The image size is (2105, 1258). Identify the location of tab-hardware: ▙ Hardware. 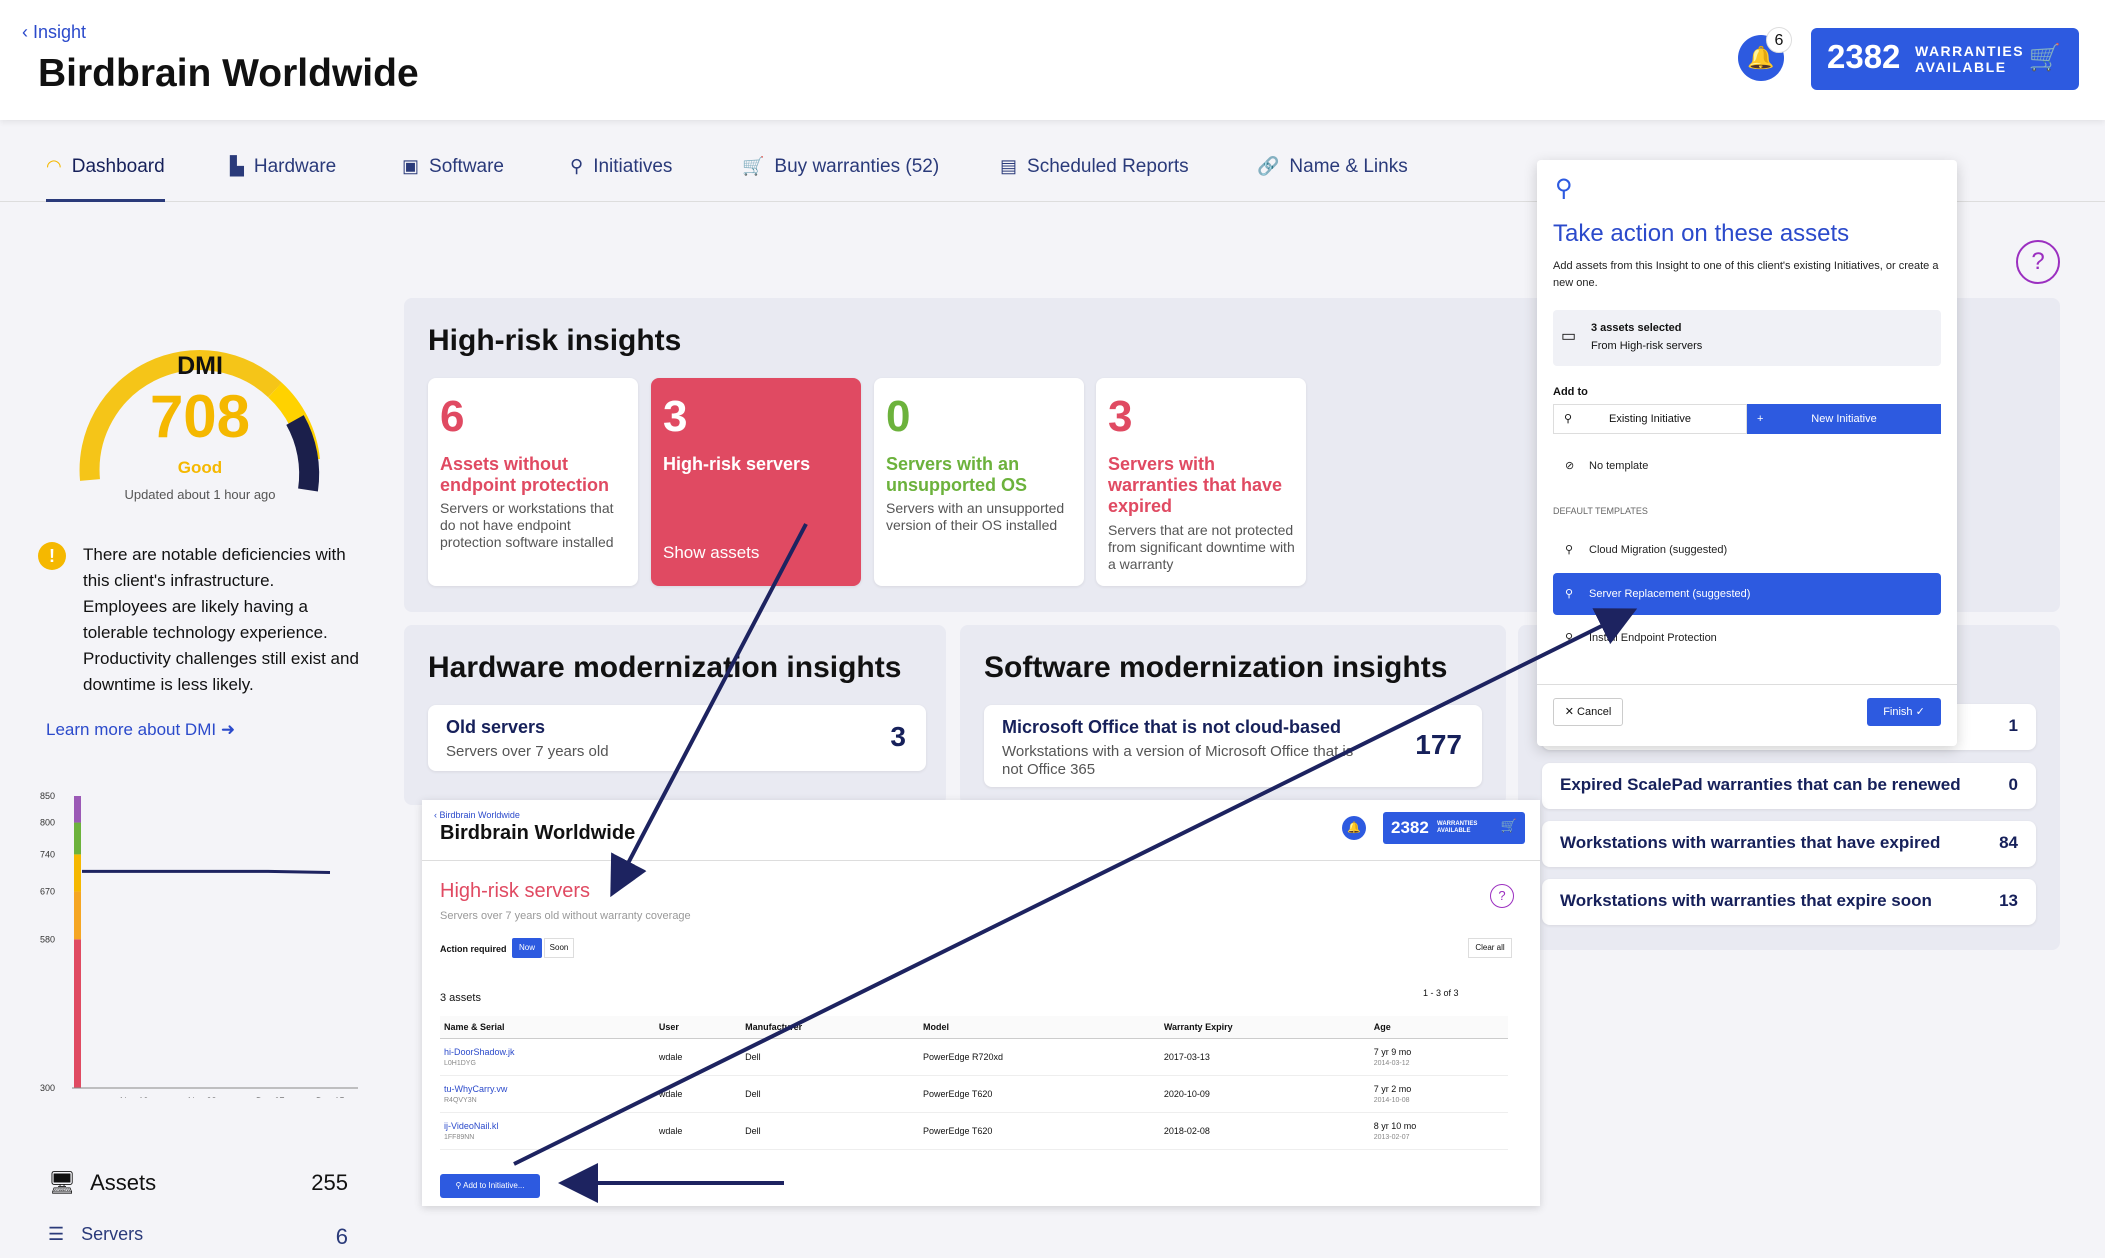
(283, 179).